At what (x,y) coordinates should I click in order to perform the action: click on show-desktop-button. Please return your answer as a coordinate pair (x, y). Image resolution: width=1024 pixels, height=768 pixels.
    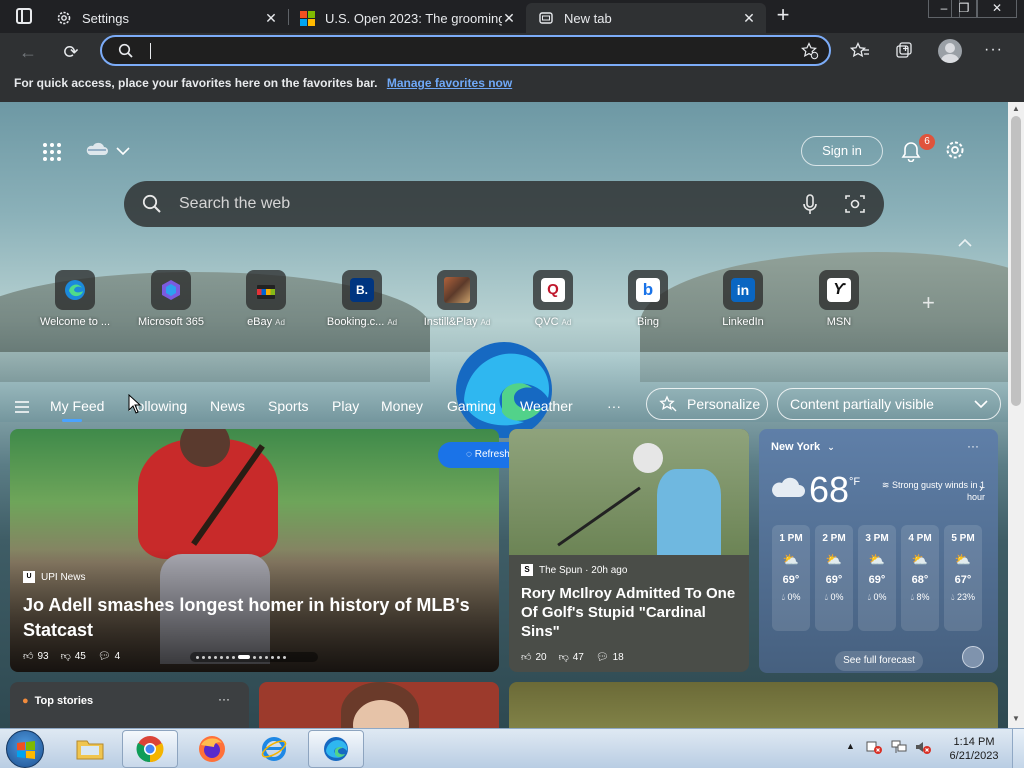
    Looking at the image, I should click on (1018, 748).